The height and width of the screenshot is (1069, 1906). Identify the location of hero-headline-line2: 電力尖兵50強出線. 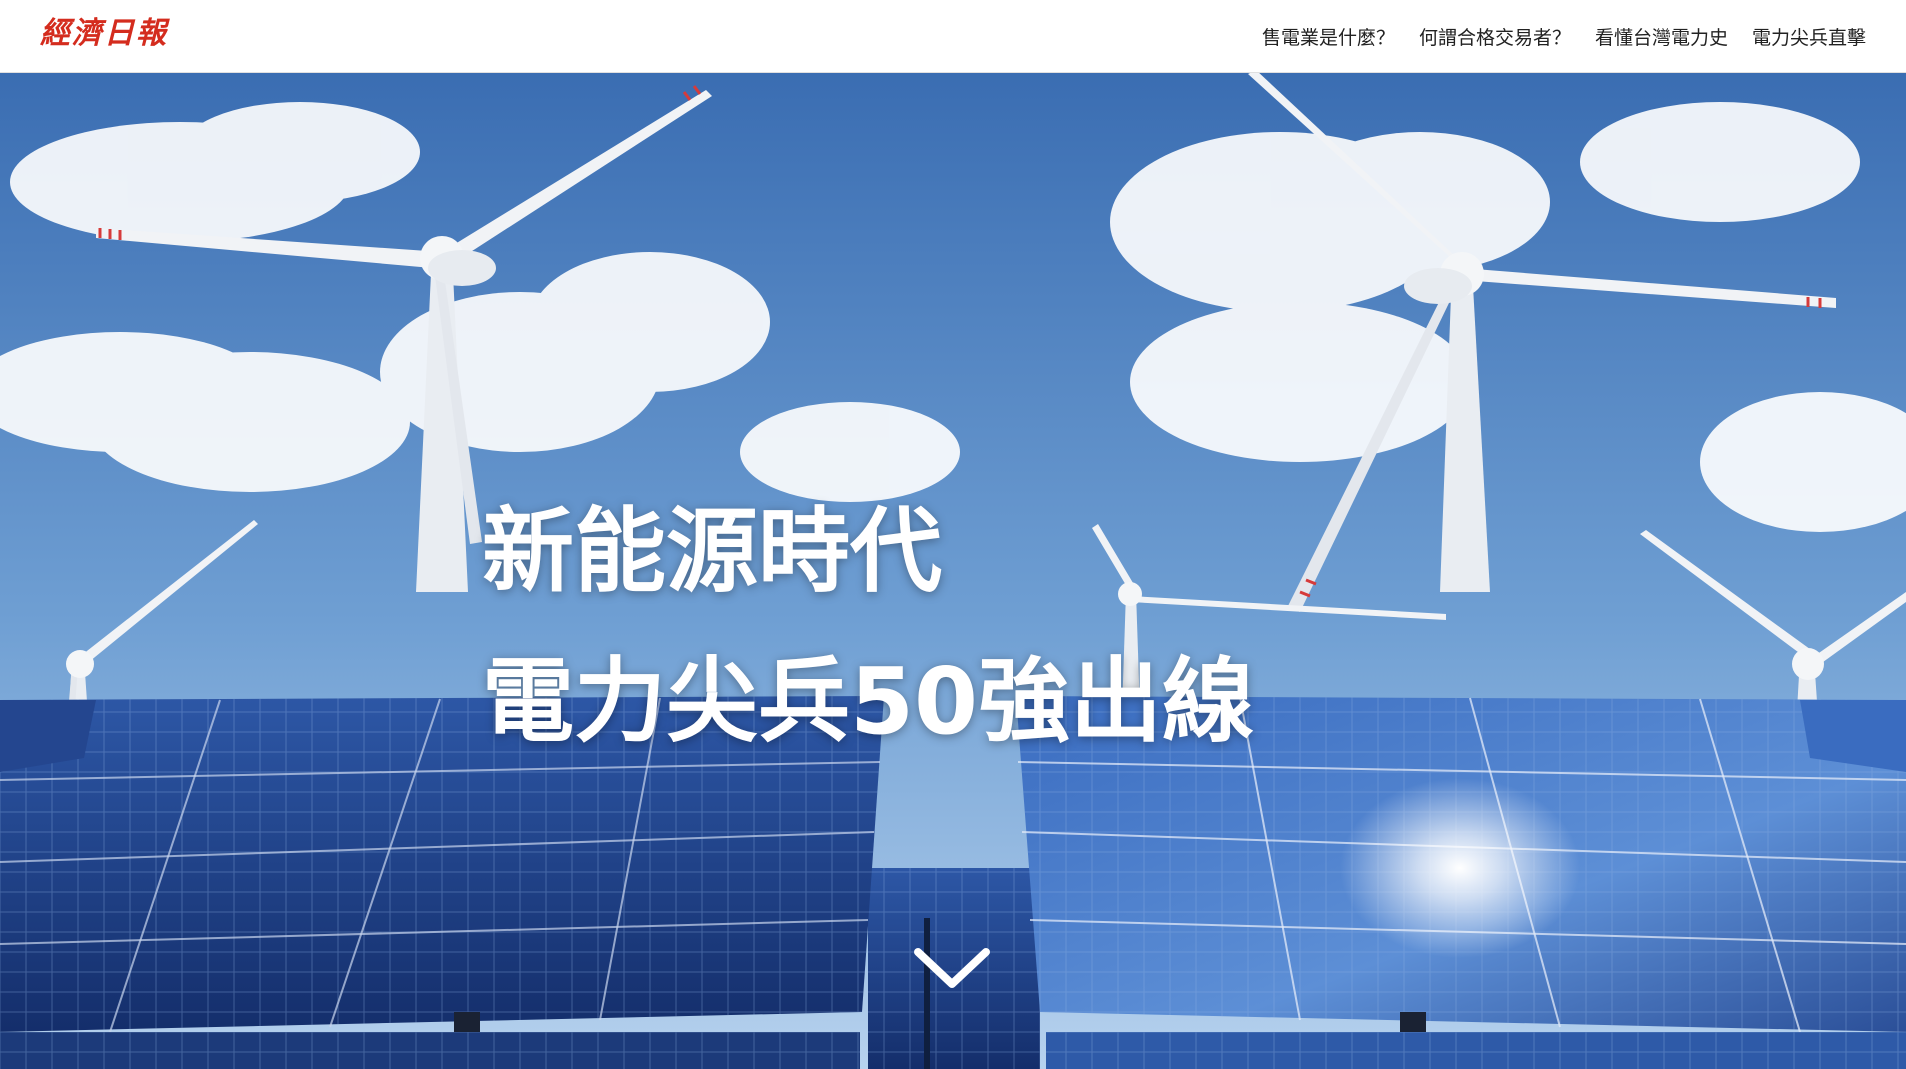
(868, 701).